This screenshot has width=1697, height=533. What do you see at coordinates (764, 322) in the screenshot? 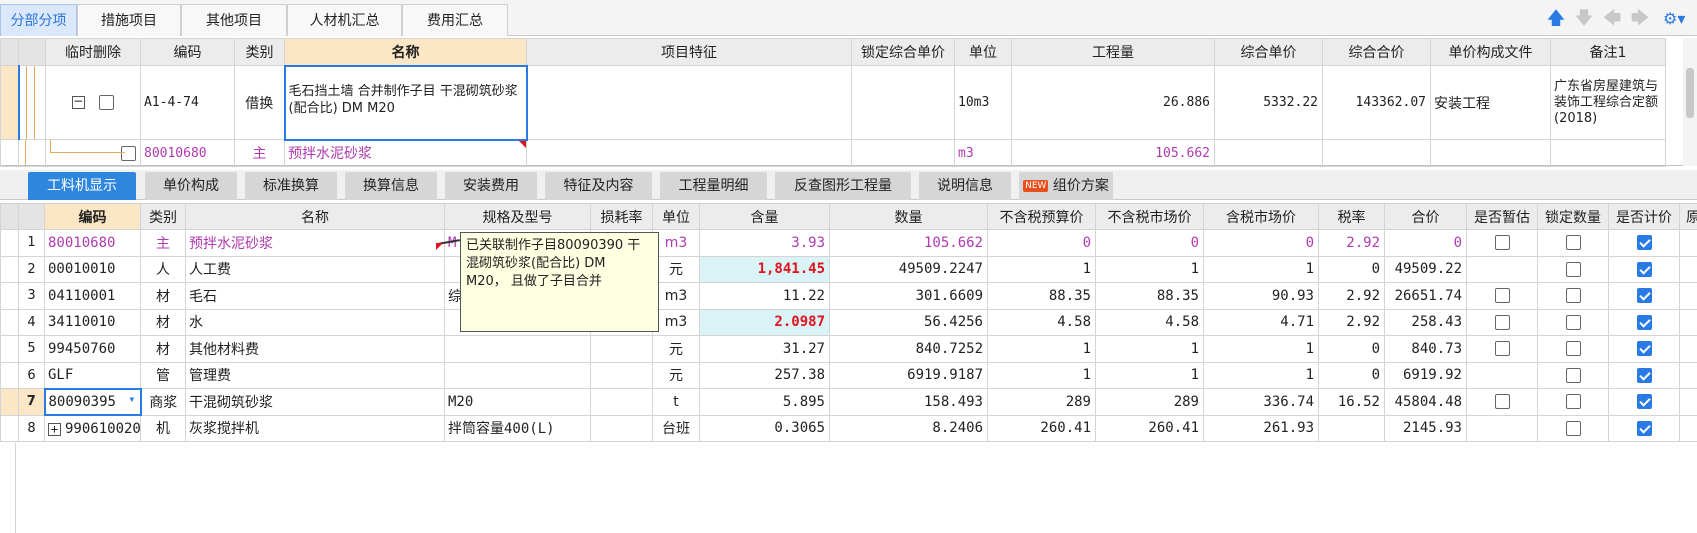
I see `row-content: 2.0987` at bounding box center [764, 322].